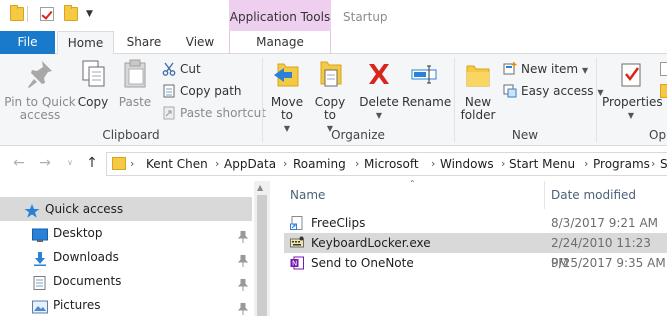 The width and height of the screenshot is (667, 316). Describe the element at coordinates (475, 223) in the screenshot. I see `file-row: FreeClips 8/3/2017 9:21 AM` at that location.